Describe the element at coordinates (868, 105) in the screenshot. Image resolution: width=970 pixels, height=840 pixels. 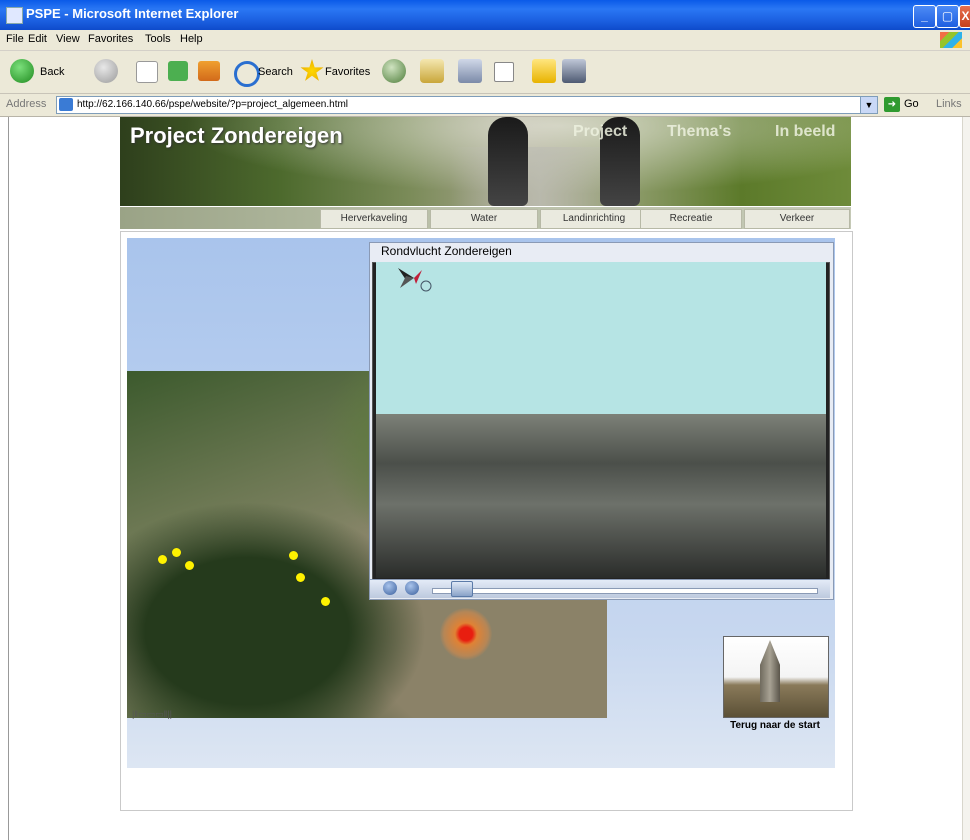
I see `chevron-down-icon: ▼` at that location.